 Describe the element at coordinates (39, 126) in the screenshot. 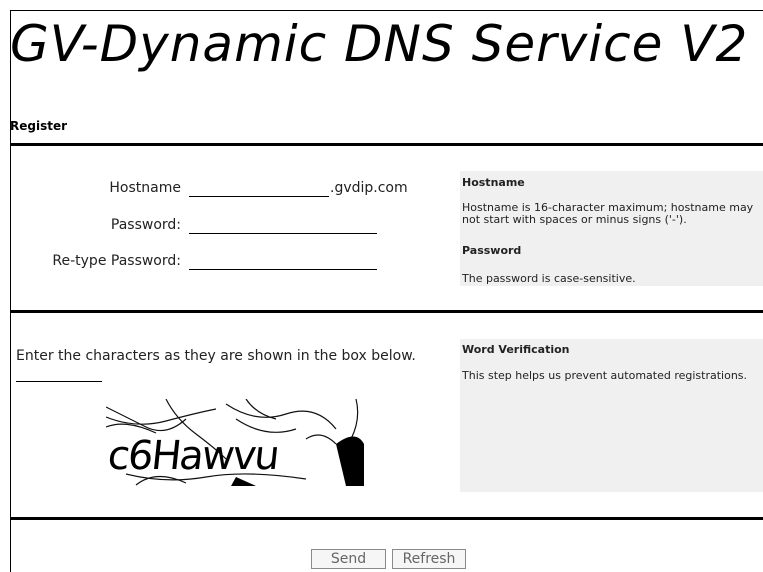

I see `section-title: Register` at that location.